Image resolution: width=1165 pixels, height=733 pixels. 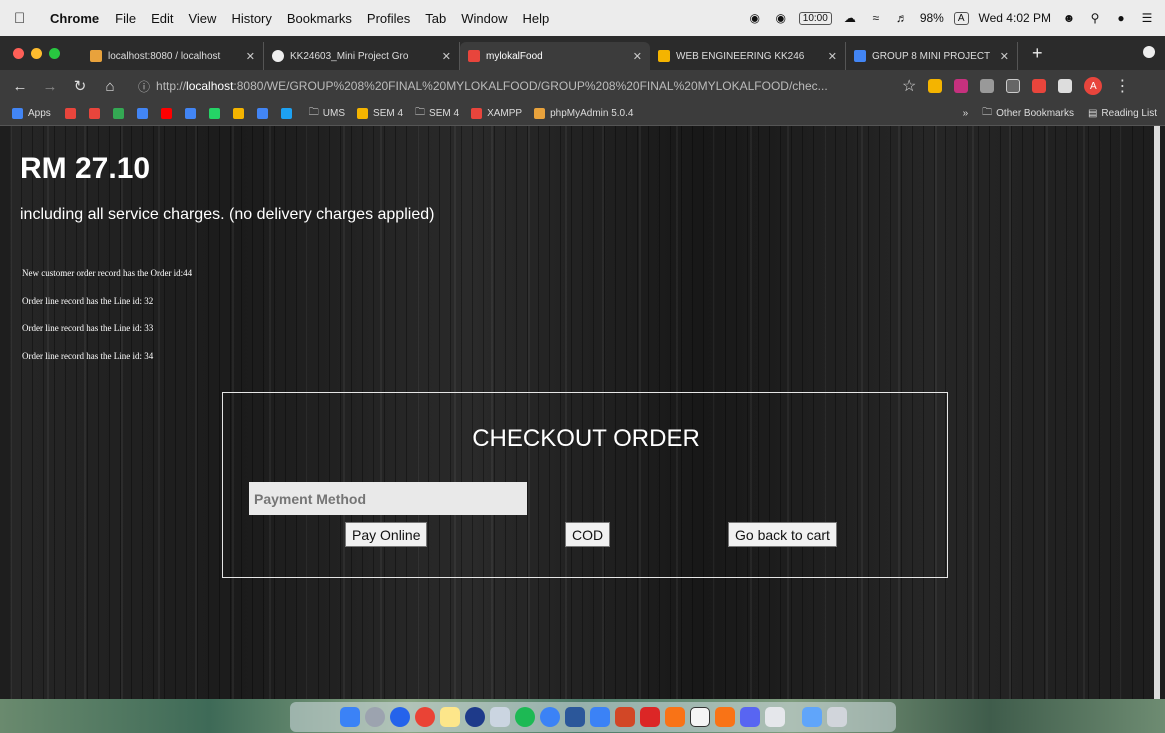 I want to click on spotify-icon, so click(x=524, y=717).